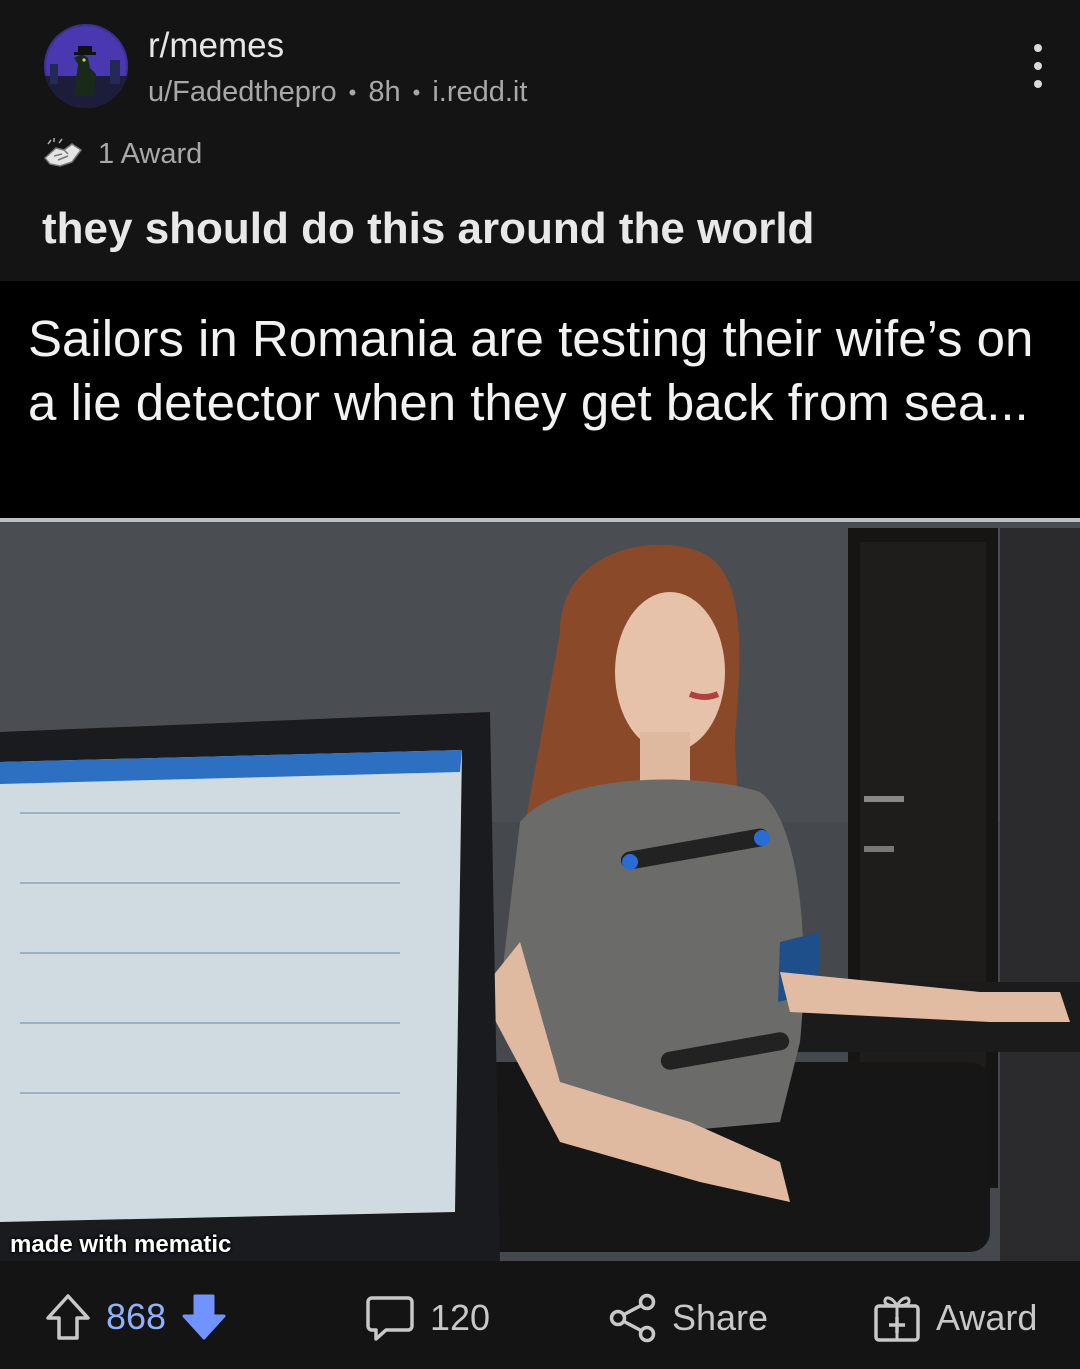  What do you see at coordinates (204, 1317) in the screenshot?
I see `downvote-arrow-icon` at bounding box center [204, 1317].